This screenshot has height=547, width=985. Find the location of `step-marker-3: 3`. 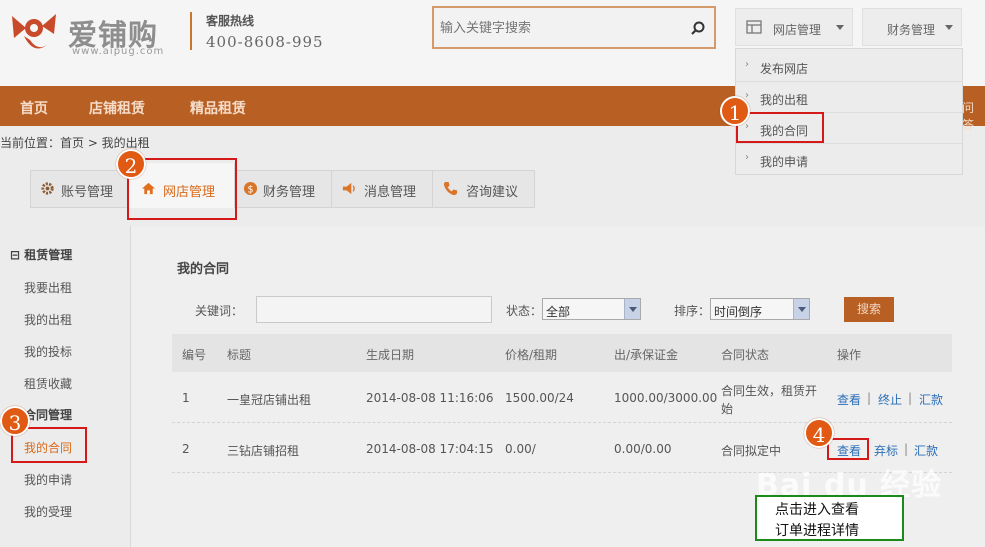

step-marker-3: 3 is located at coordinates (15, 421).